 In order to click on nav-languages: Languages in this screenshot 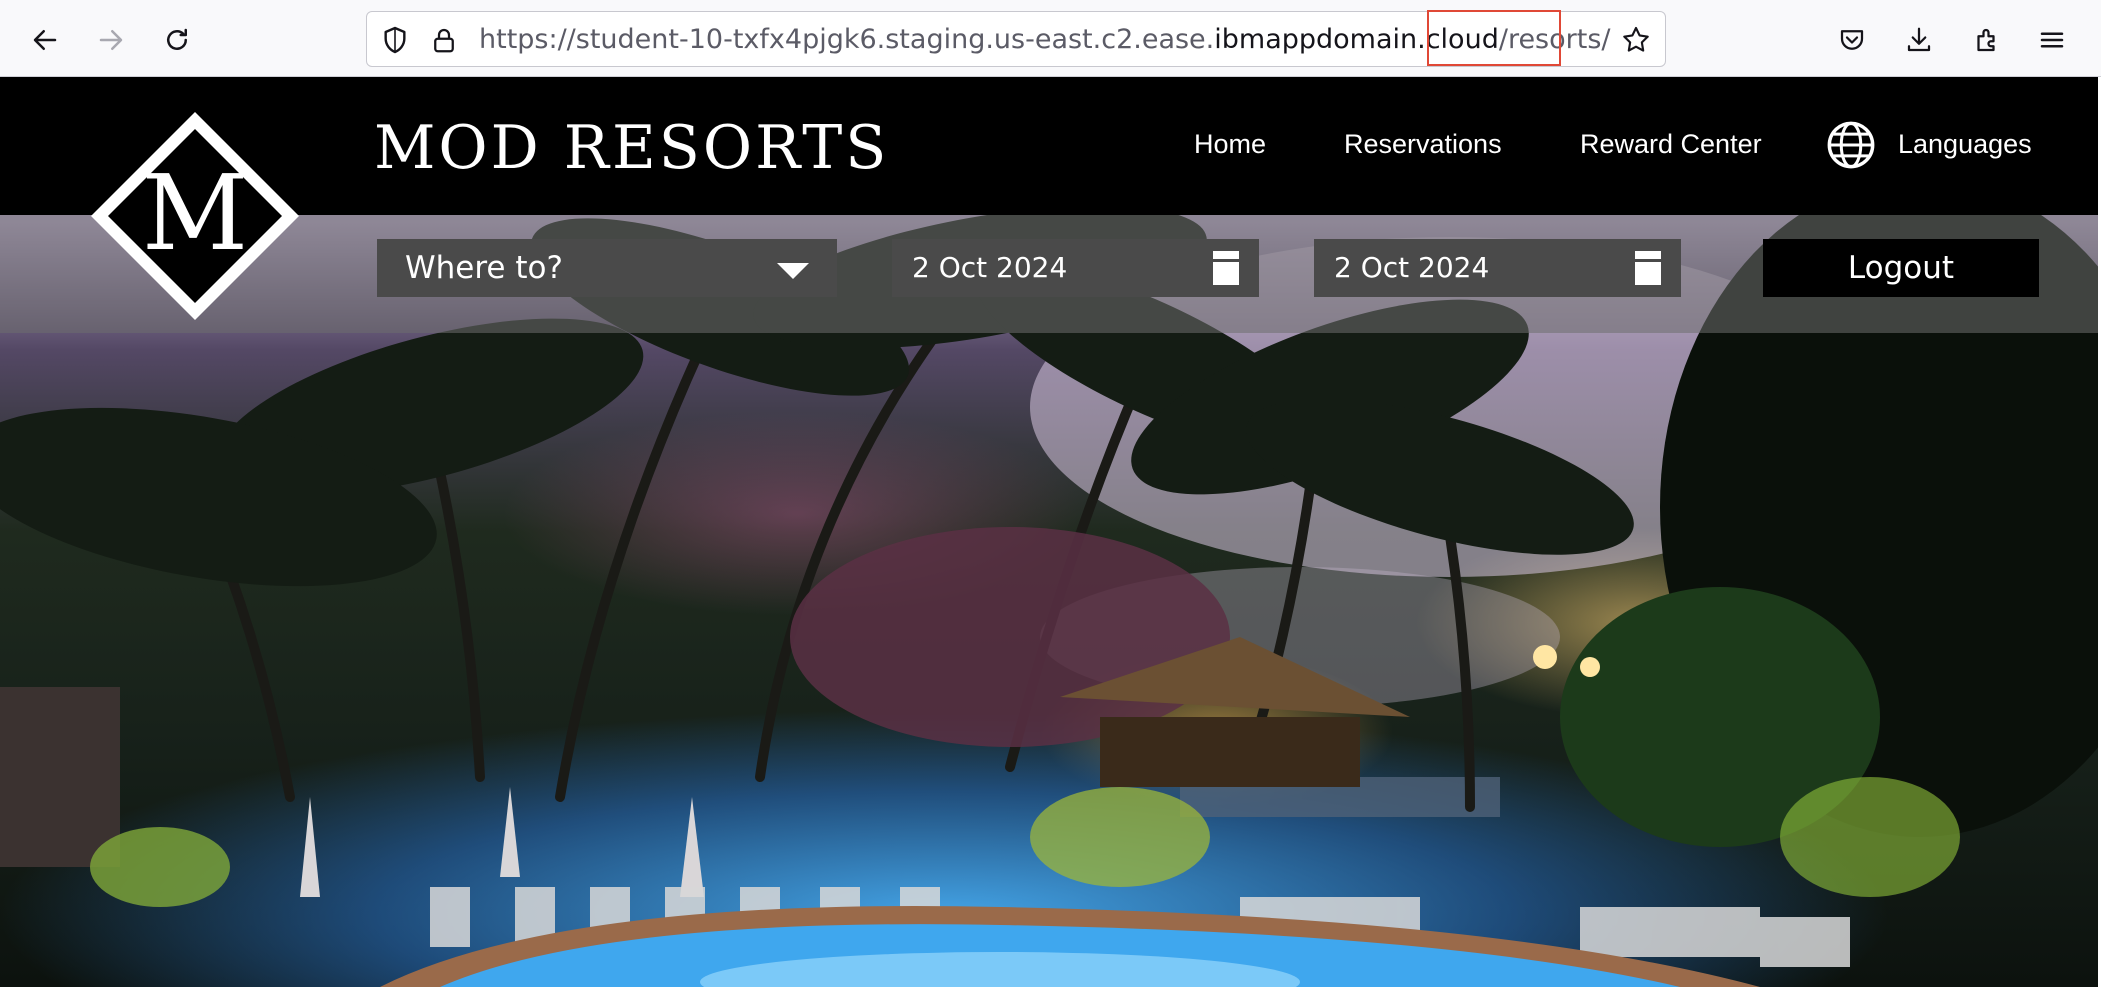, I will do `click(1965, 144)`.